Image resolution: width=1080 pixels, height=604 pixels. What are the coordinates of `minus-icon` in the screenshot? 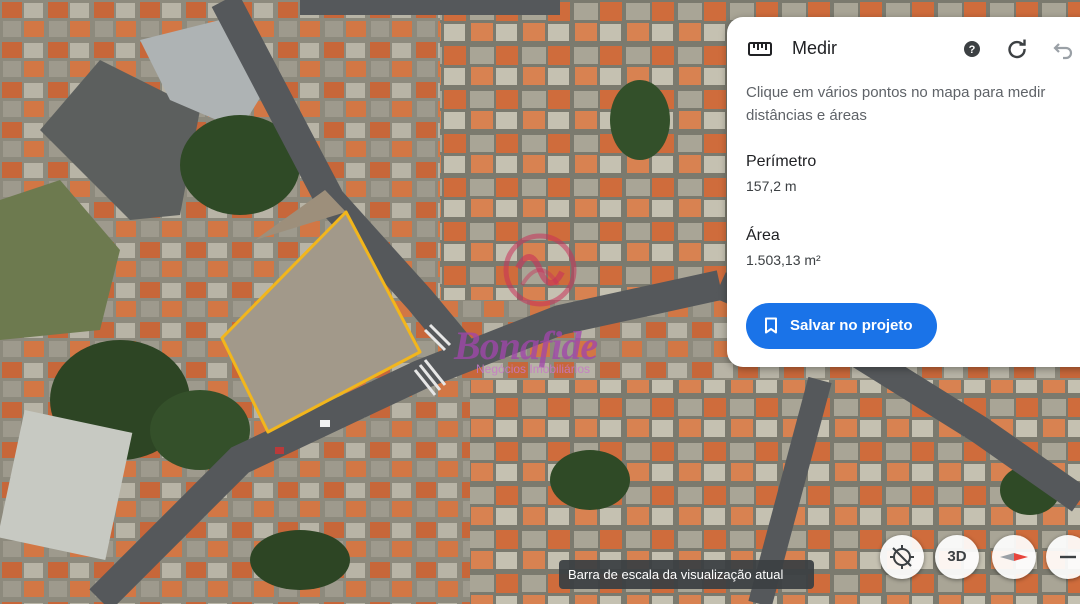 It's located at (1068, 557).